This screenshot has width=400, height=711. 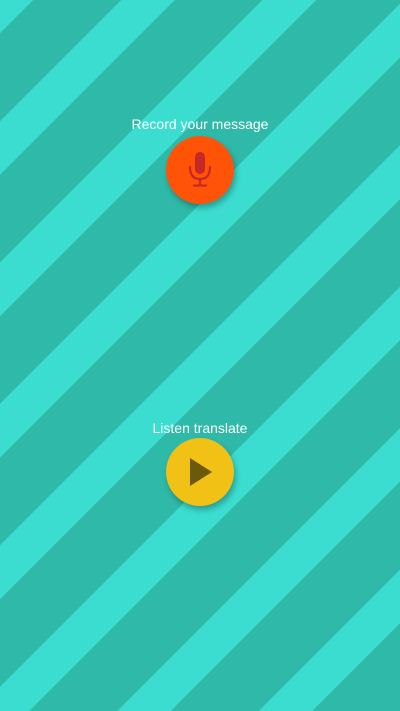 I want to click on play-icon, so click(x=200, y=472).